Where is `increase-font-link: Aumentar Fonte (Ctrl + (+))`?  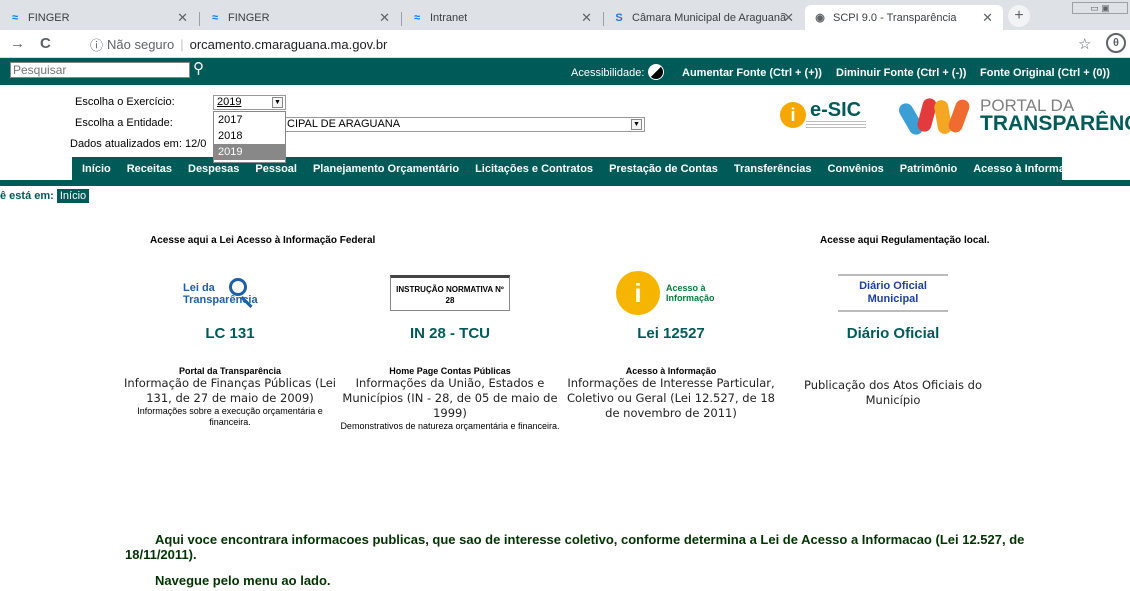
increase-font-link: Aumentar Fonte (Ctrl + (+)) is located at coordinates (752, 73).